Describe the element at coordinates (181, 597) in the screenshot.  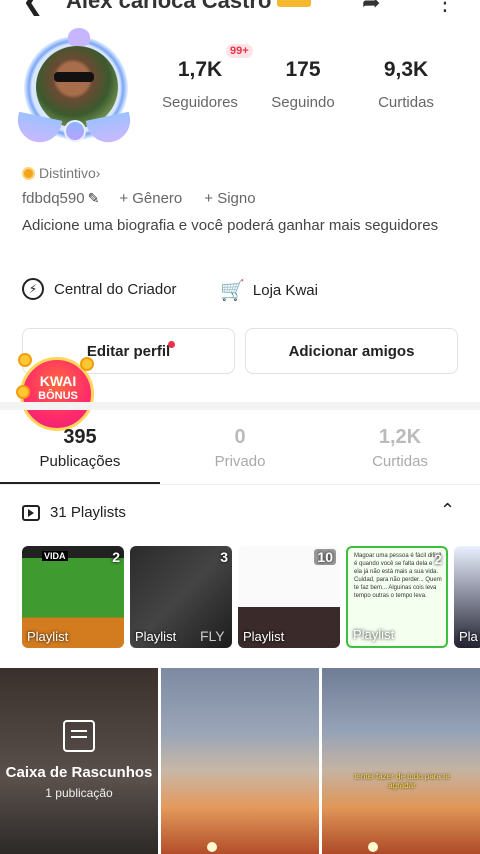
I see `playlist-card: FLY 3 Playlist` at that location.